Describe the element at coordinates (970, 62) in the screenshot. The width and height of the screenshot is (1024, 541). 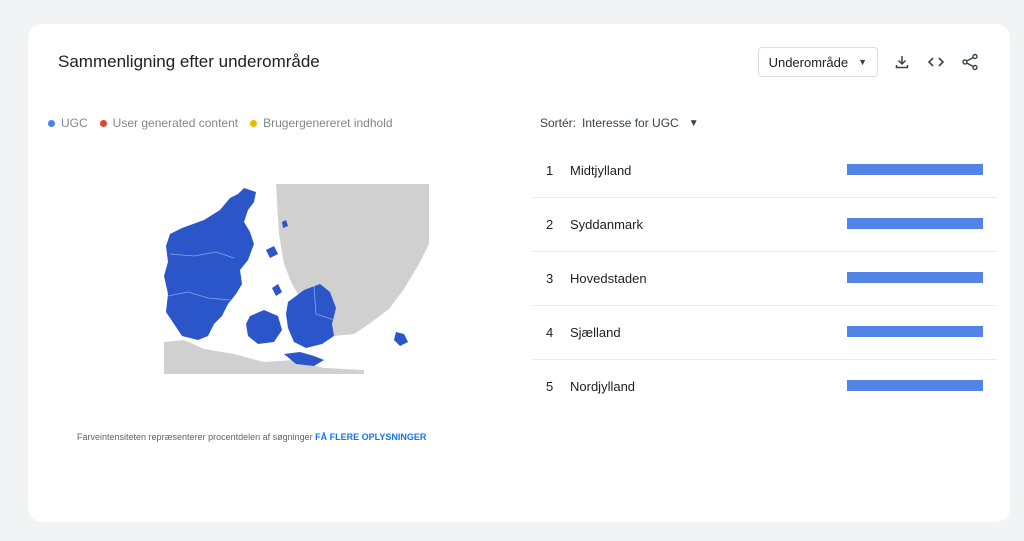
I see `share-icon` at that location.